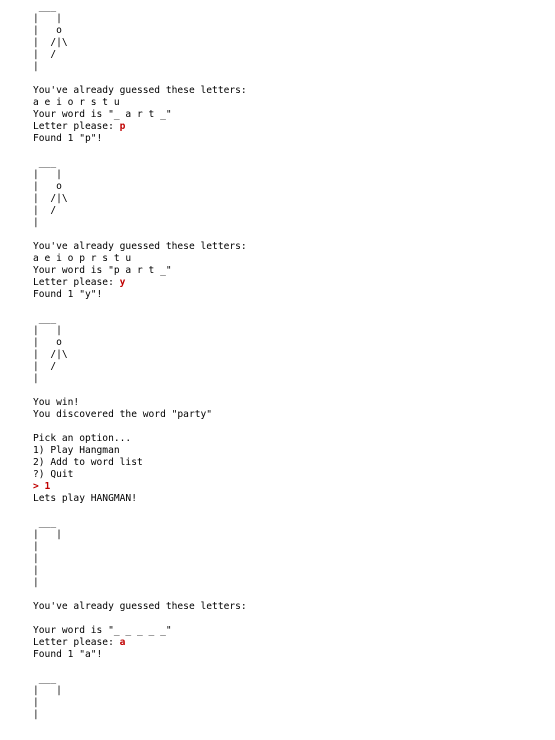  Describe the element at coordinates (85, 498) in the screenshot. I see `terminal-line-text: Lets play HANGMAN!` at that location.